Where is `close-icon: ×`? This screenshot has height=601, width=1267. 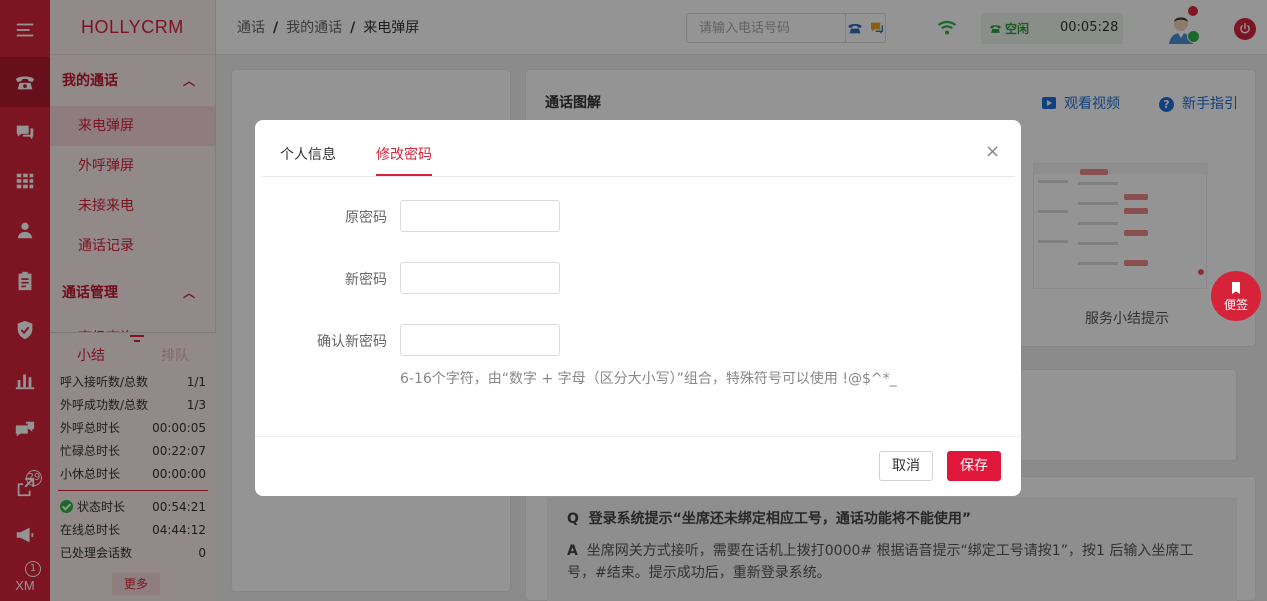 close-icon: × is located at coordinates (992, 152).